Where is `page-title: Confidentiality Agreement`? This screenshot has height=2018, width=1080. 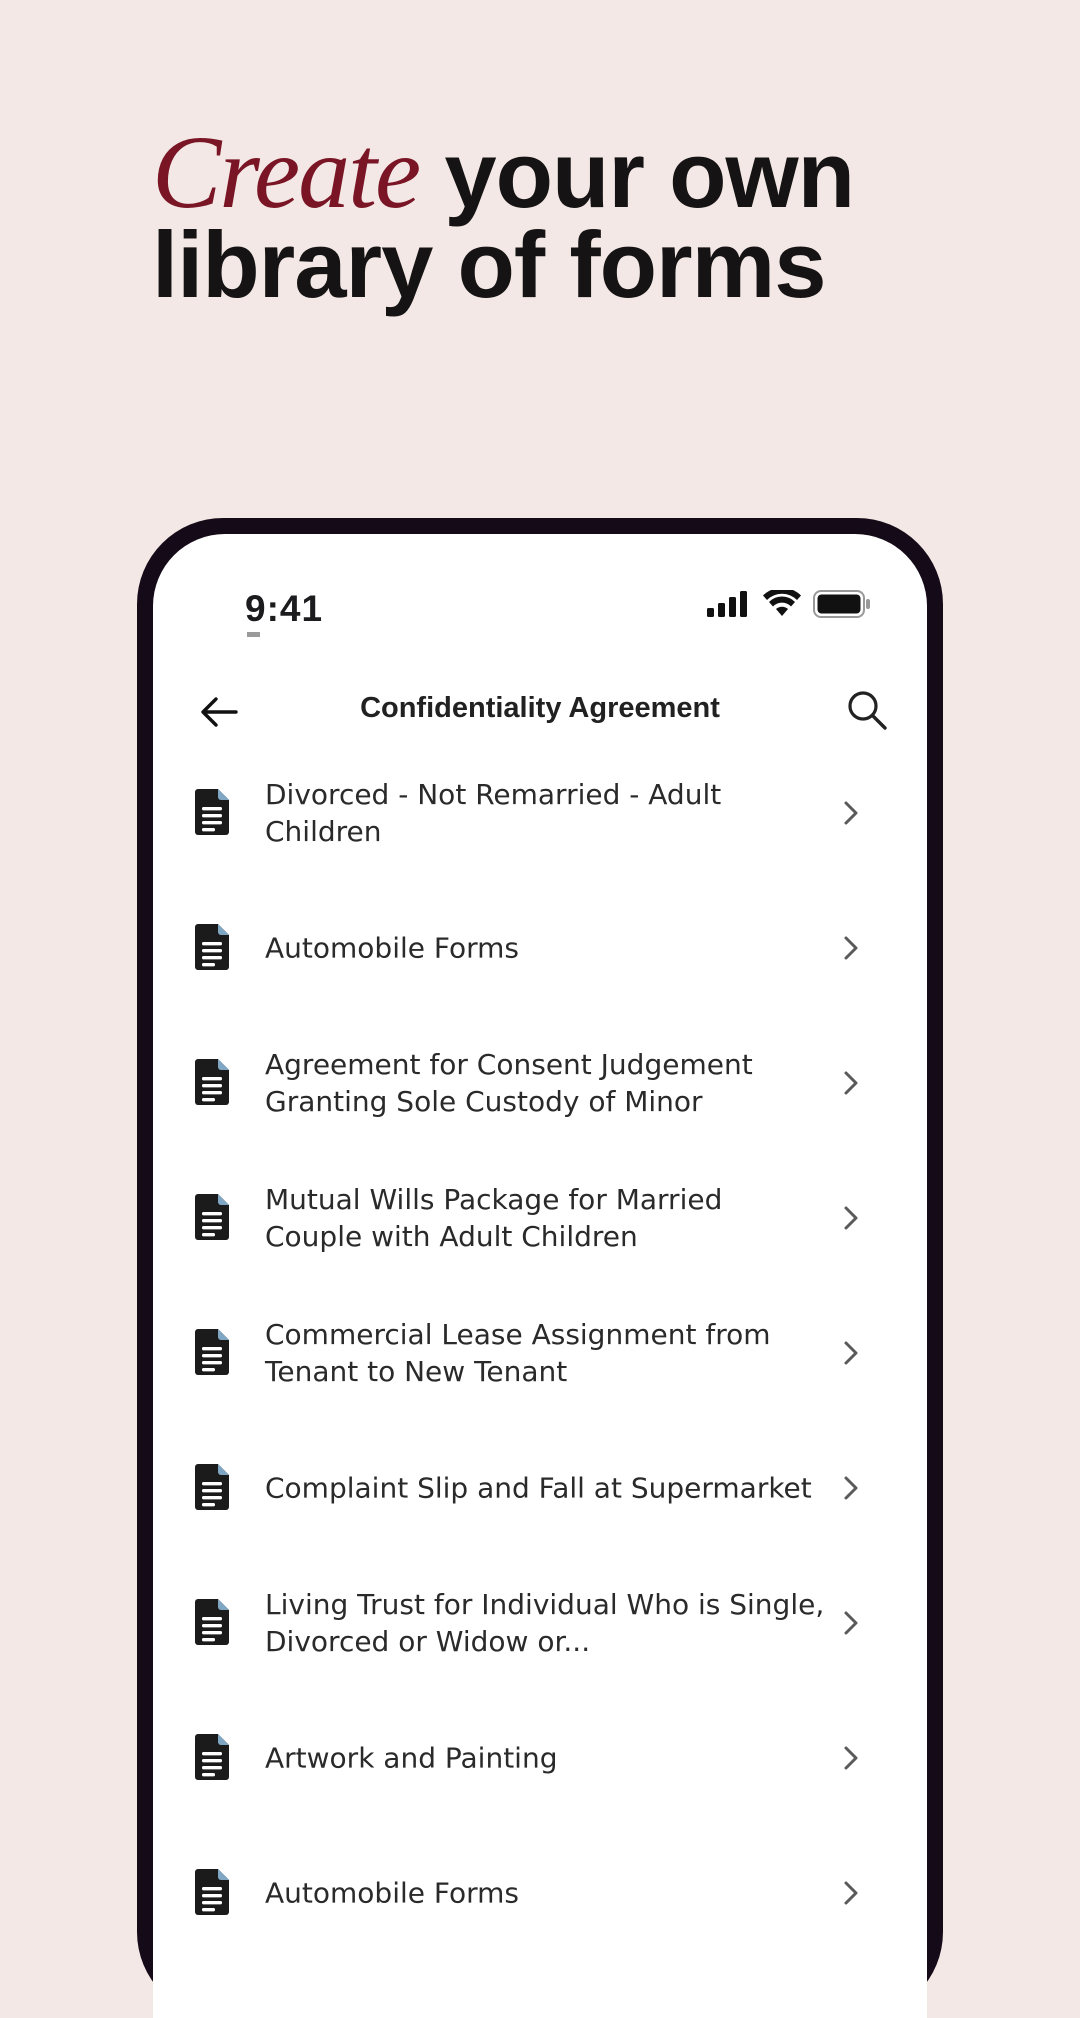 page-title: Confidentiality Agreement is located at coordinates (540, 708).